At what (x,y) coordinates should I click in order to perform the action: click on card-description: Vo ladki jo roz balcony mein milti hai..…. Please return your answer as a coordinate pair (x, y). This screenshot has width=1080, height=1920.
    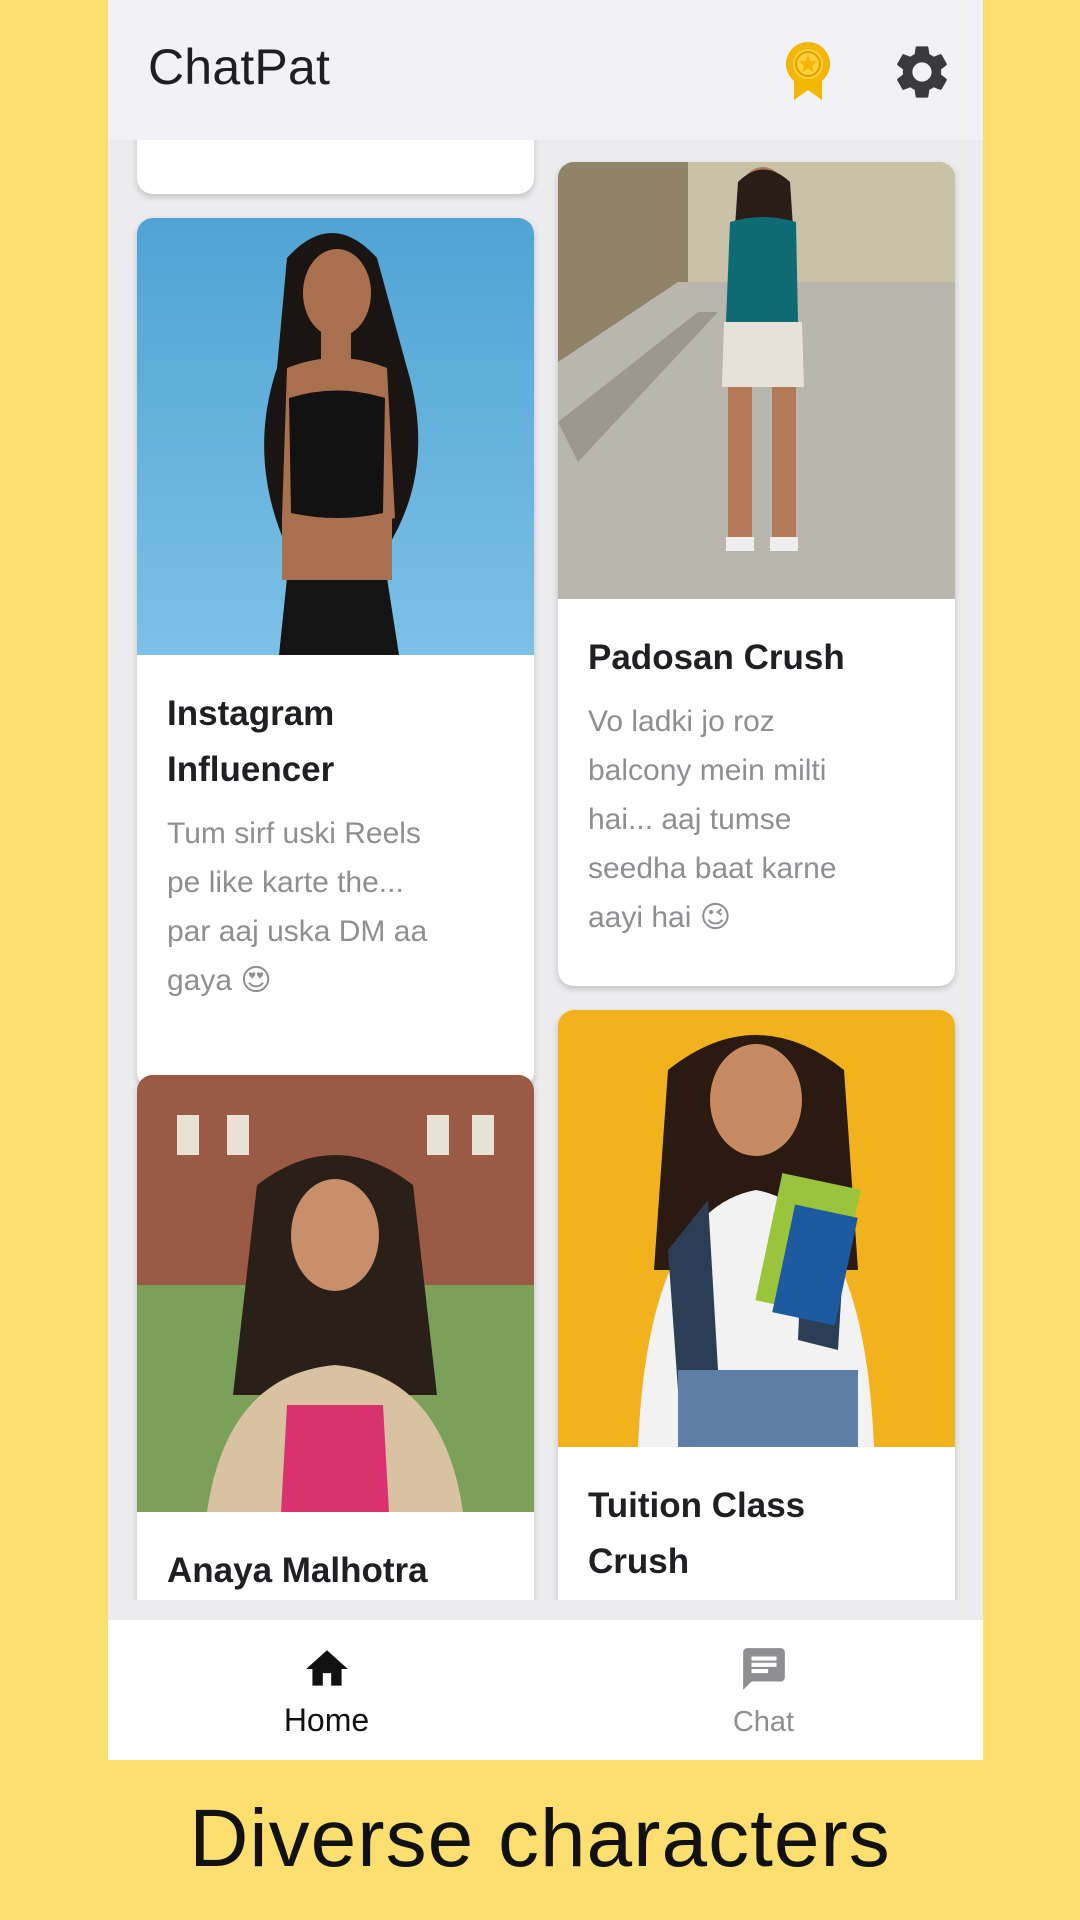
    Looking at the image, I should click on (712, 819).